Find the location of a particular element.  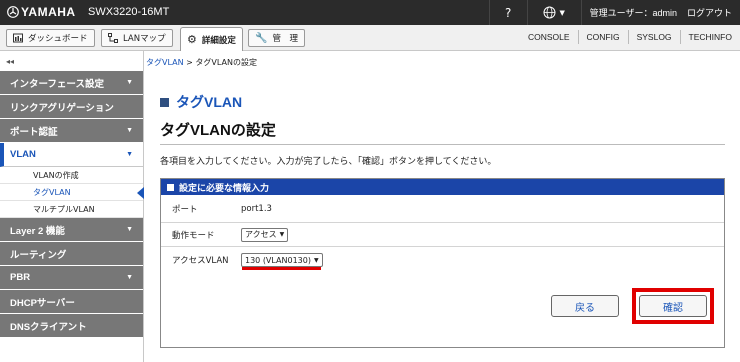

port-value: port1.3 is located at coordinates (256, 208).